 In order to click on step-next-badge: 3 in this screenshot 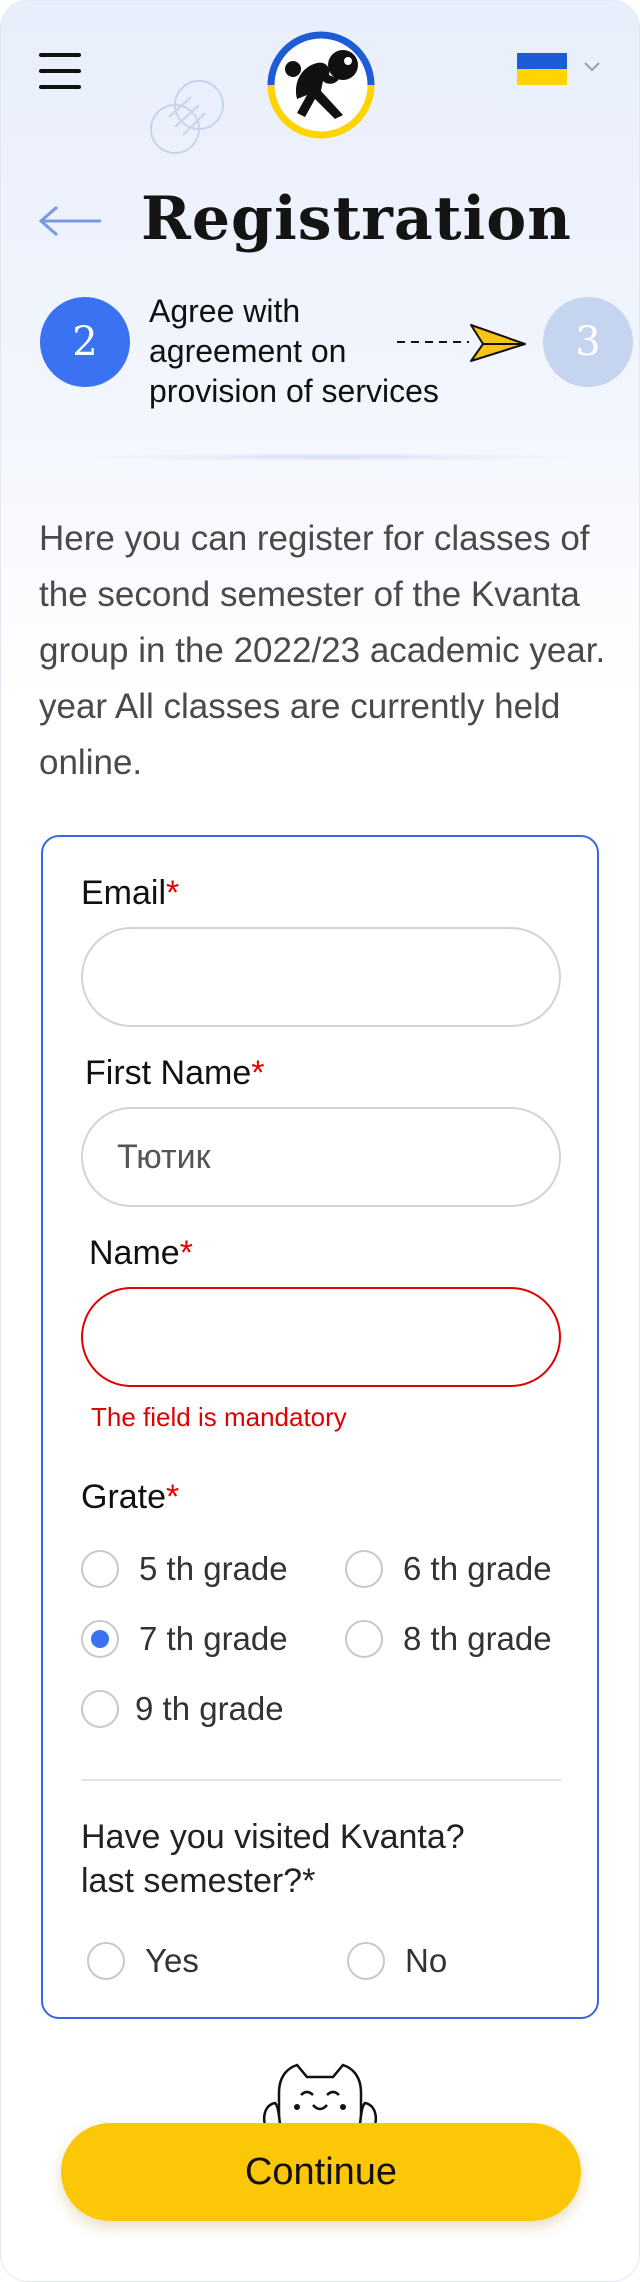, I will do `click(588, 342)`.